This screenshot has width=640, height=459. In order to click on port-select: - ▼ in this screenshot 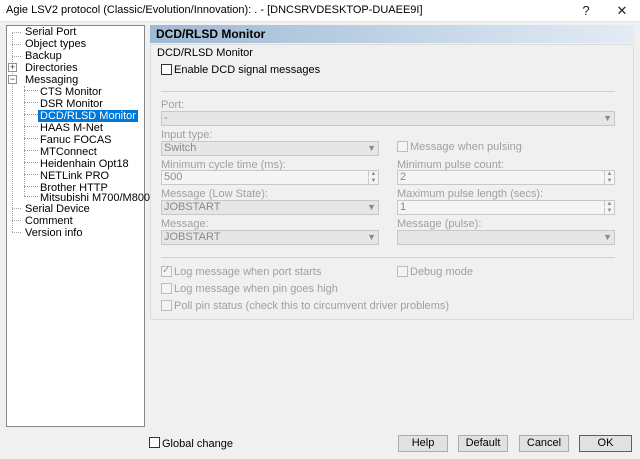, I will do `click(388, 118)`.